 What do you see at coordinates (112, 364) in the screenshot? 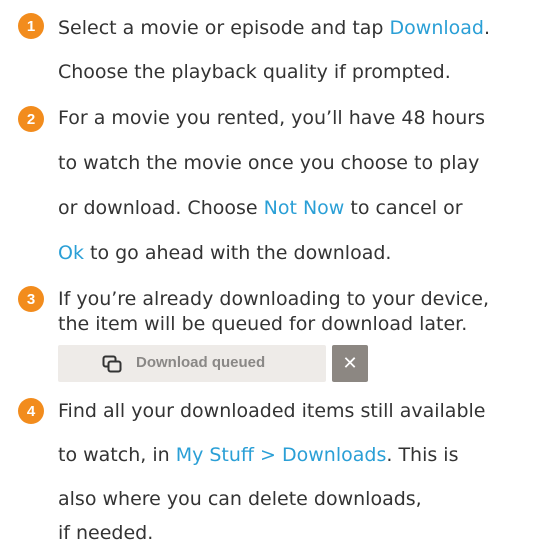
I see `copy-queue-icon` at bounding box center [112, 364].